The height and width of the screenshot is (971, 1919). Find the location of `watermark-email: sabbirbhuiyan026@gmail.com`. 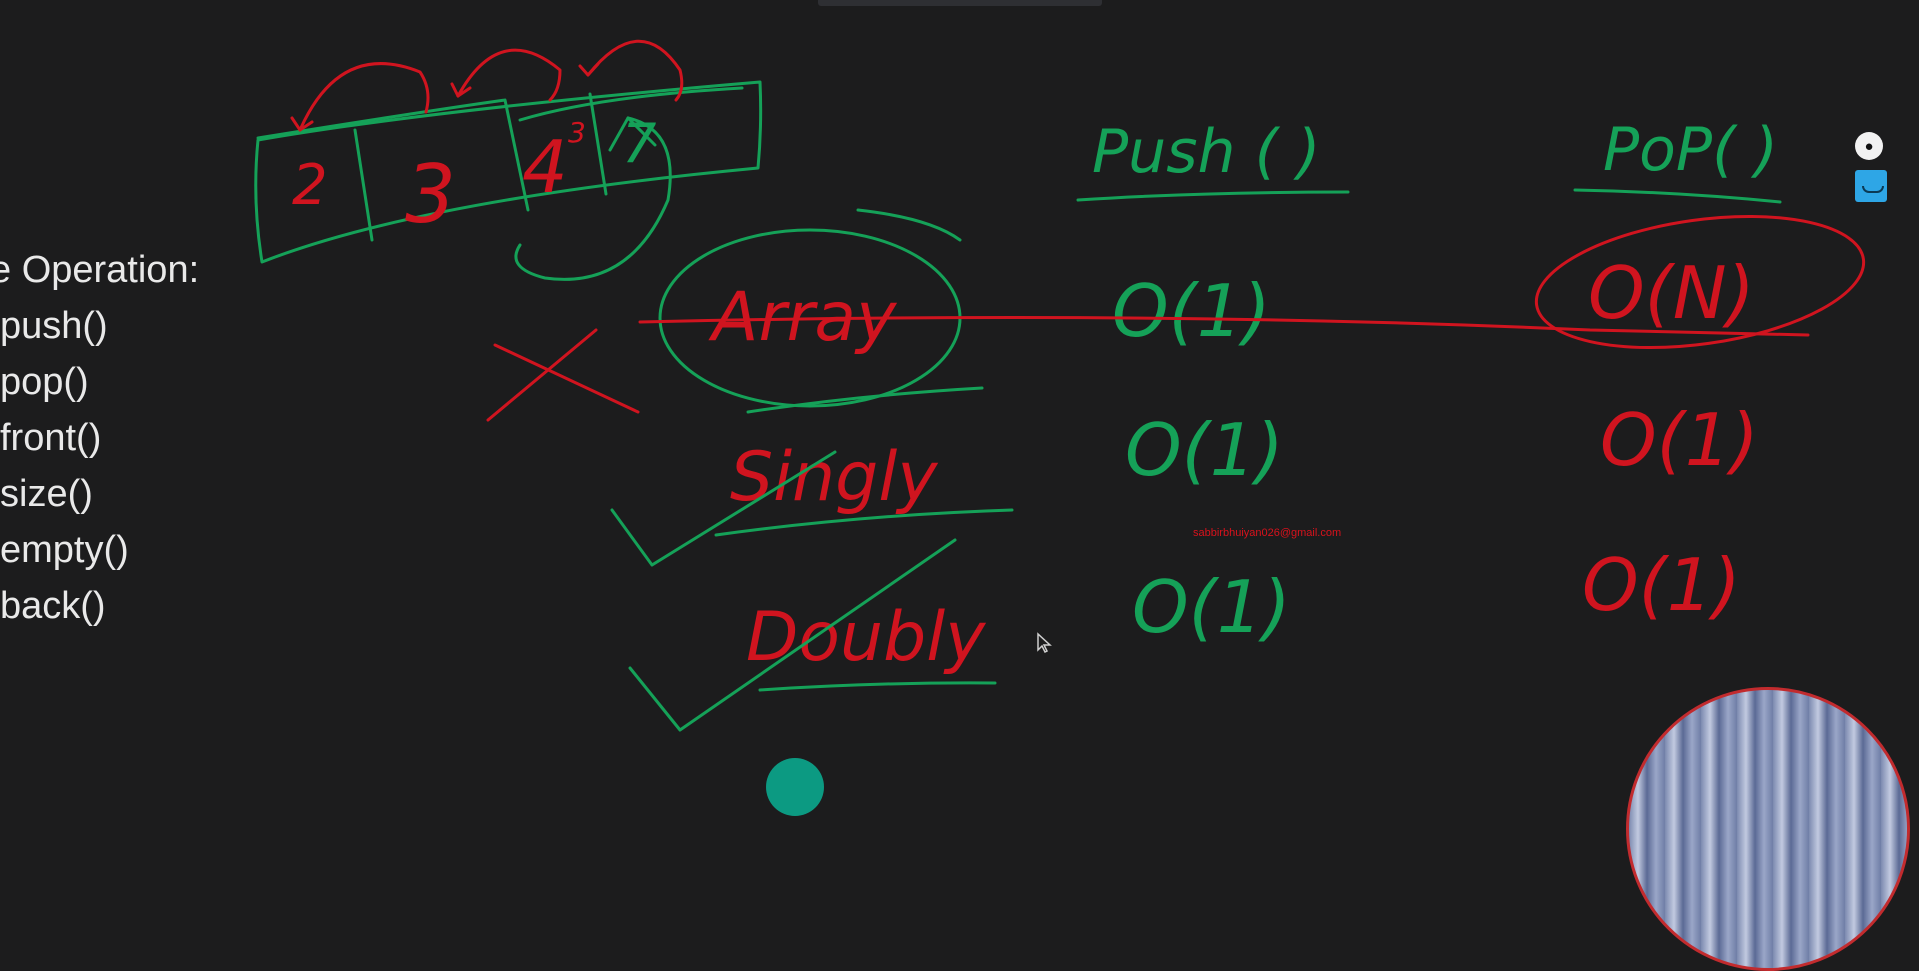

watermark-email: sabbirbhuiyan026@gmail.com is located at coordinates (1267, 533).